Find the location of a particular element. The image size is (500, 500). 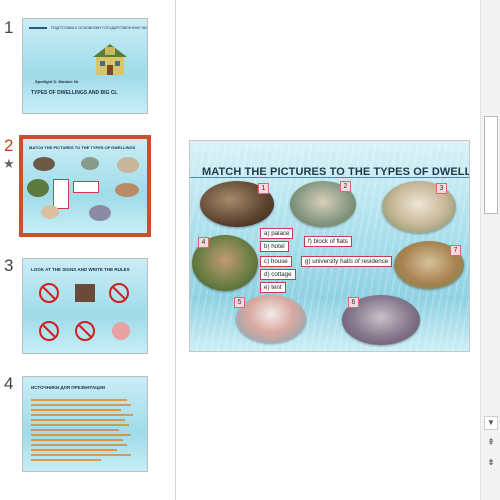

number-label-1: 1 is located at coordinates (263, 188).